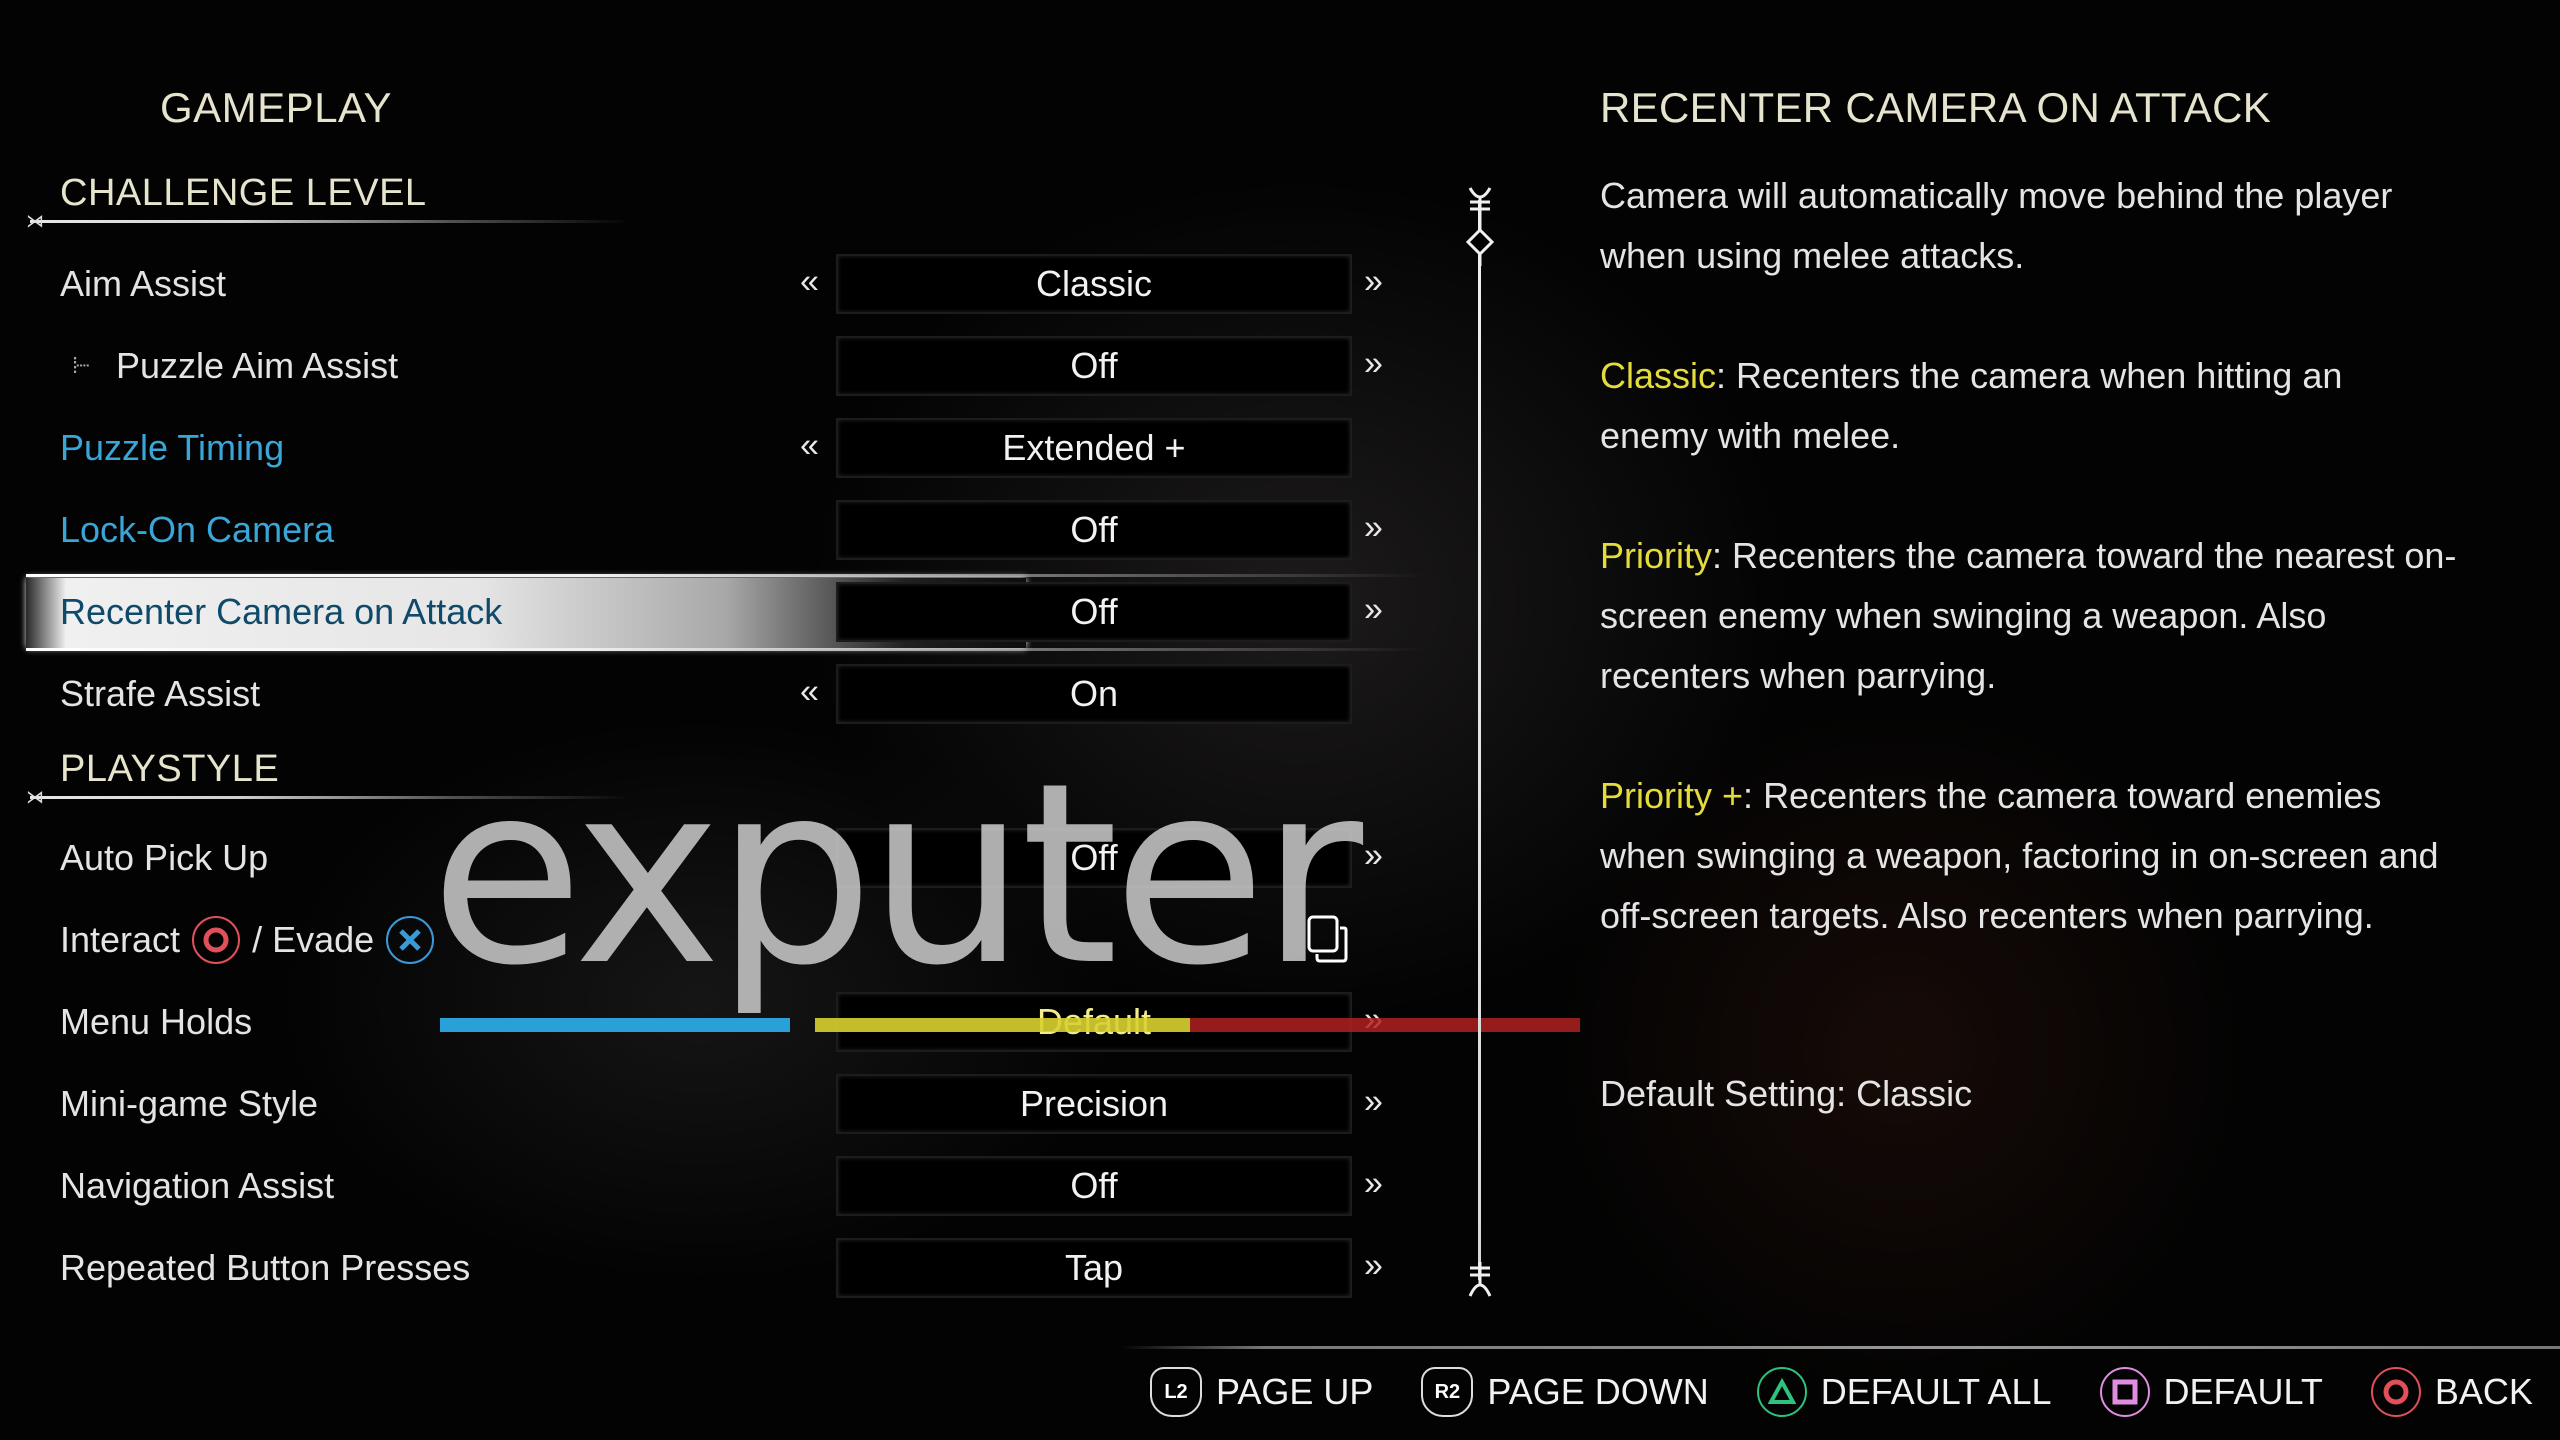 The image size is (2560, 1440). Describe the element at coordinates (726, 575) in the screenshot. I see `selection-highlight-top` at that location.